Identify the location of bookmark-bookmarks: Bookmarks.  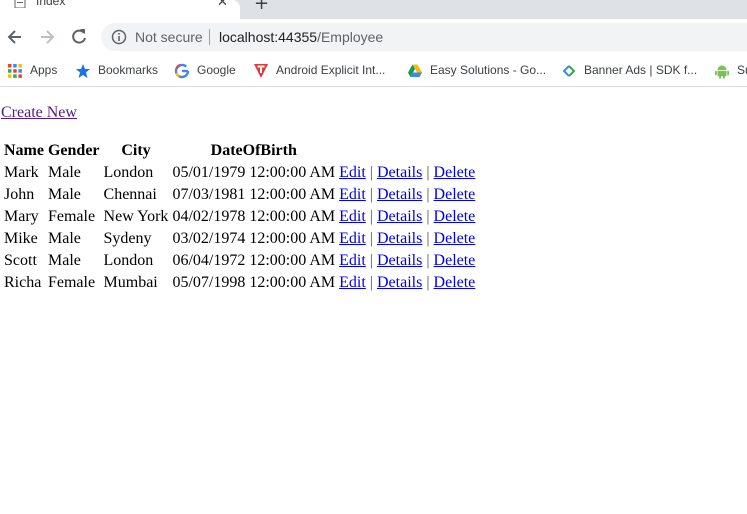
(120, 71).